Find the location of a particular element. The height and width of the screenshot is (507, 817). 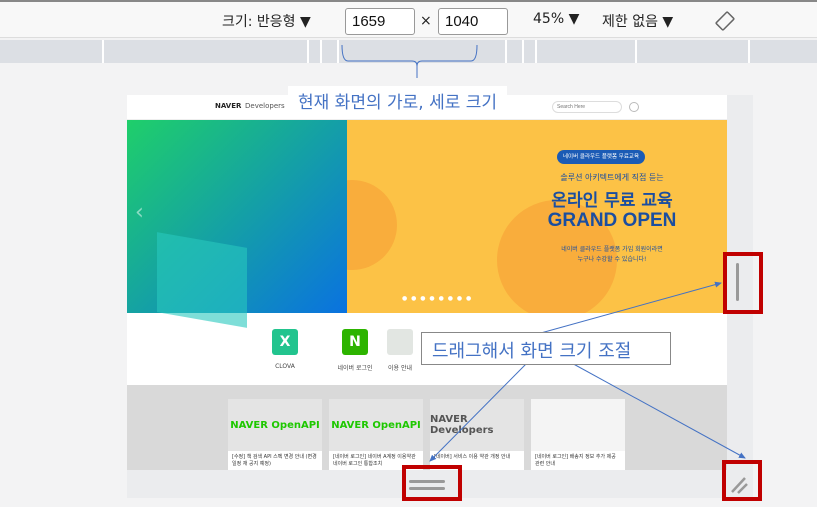

app-label: CLOVA is located at coordinates (285, 366).